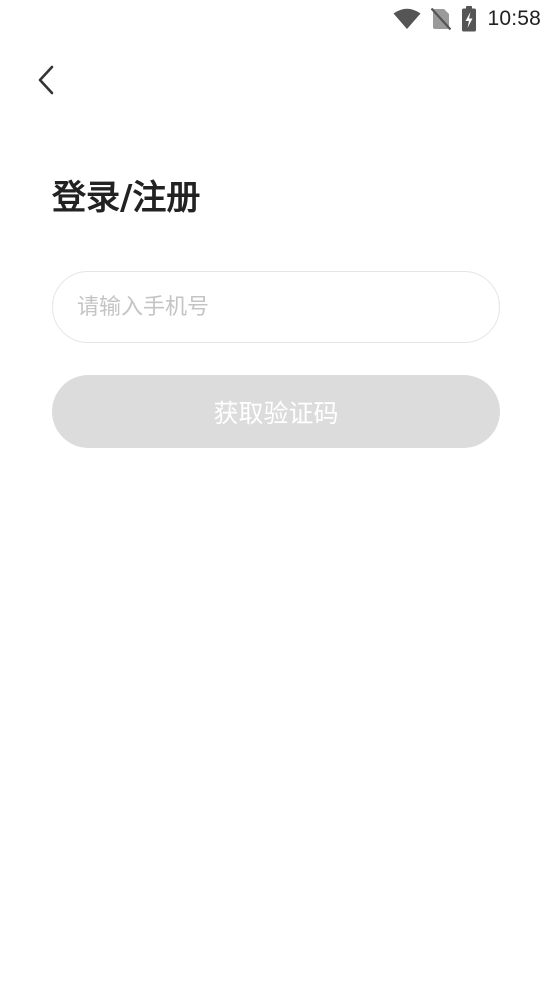 Image resolution: width=553 pixels, height=983 pixels. Describe the element at coordinates (126, 198) in the screenshot. I see `page-title: 登录/注册` at that location.